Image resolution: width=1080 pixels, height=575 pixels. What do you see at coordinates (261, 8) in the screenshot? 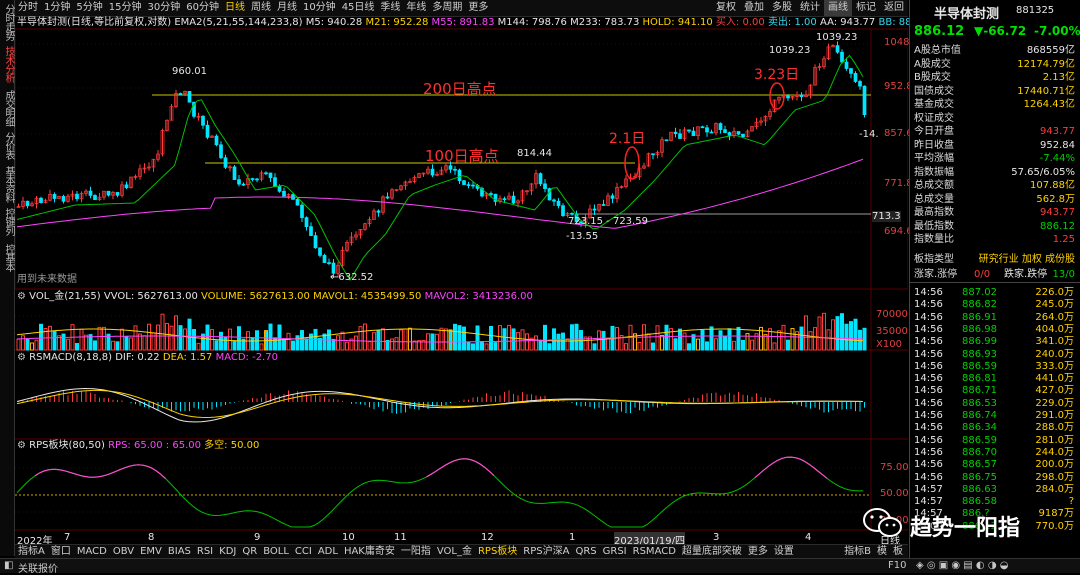
I see `period-tab: 周线` at bounding box center [261, 8].